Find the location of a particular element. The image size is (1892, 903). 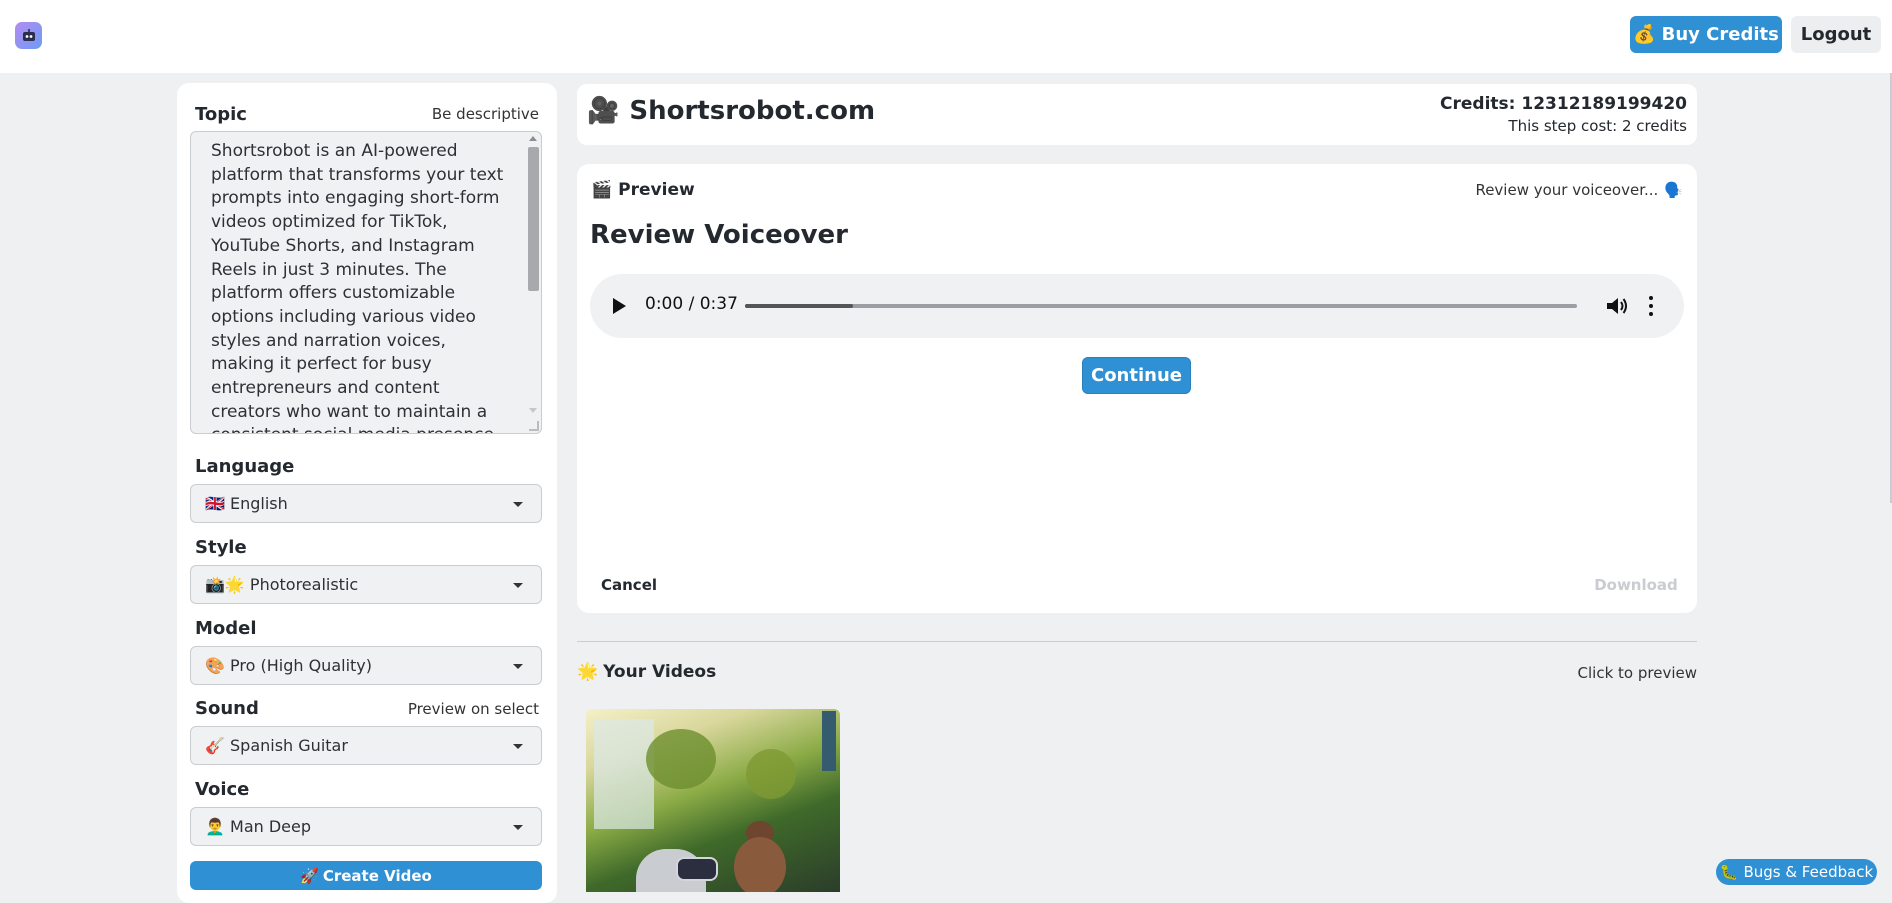

bugs-feedback-button: 🐛 Bugs & Feedback is located at coordinates (1796, 872).